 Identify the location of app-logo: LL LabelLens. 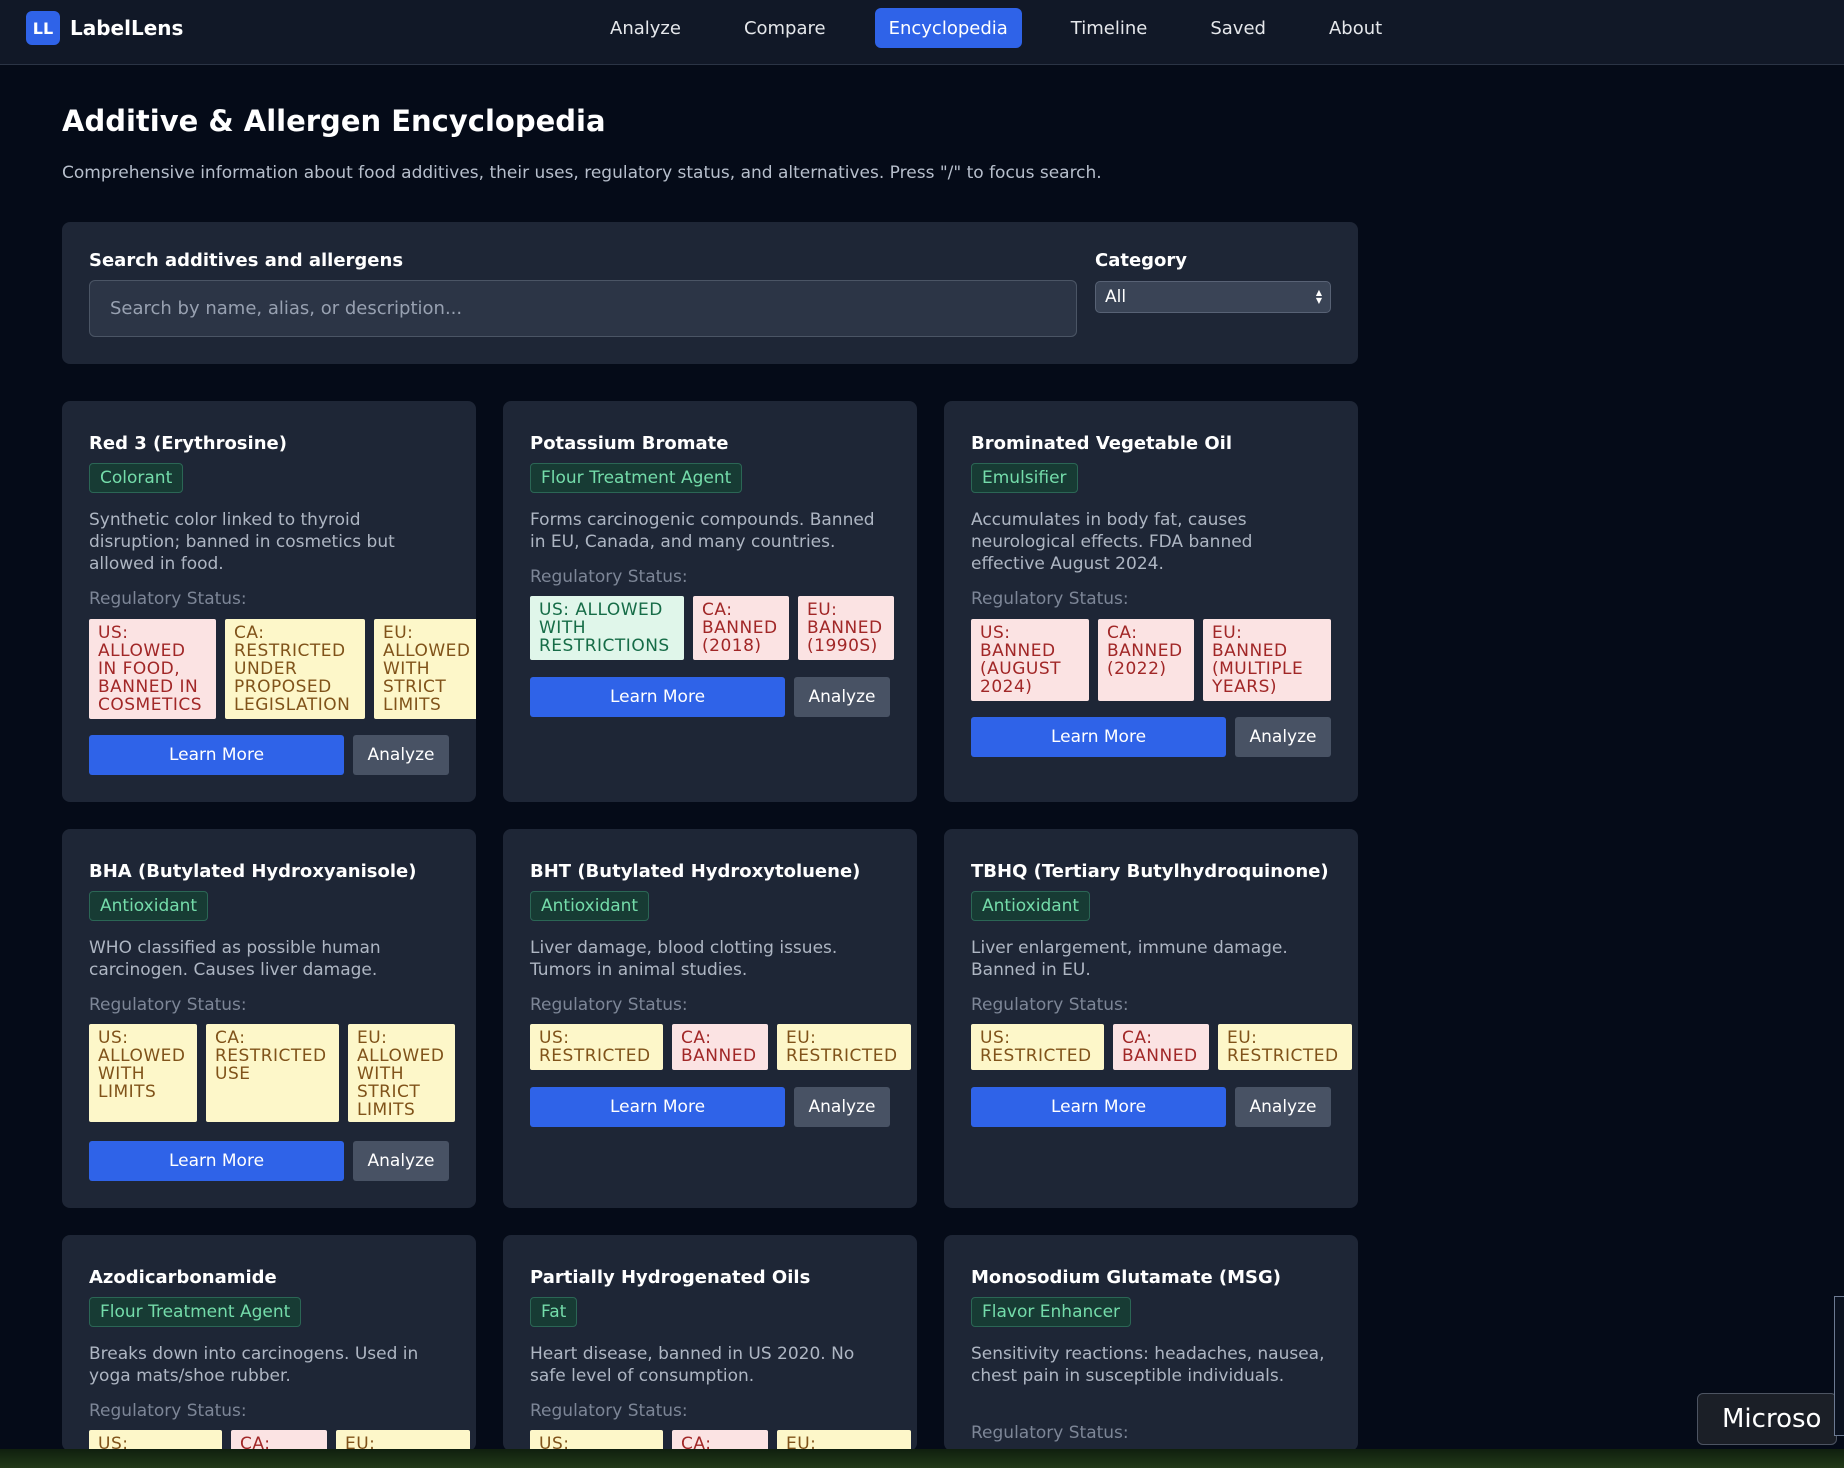
(104, 28).